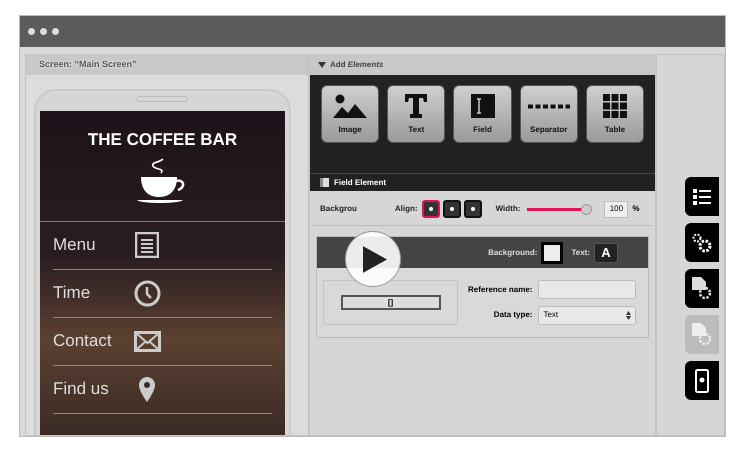  Describe the element at coordinates (322, 65) in the screenshot. I see `collapse-triangle-icon` at that location.